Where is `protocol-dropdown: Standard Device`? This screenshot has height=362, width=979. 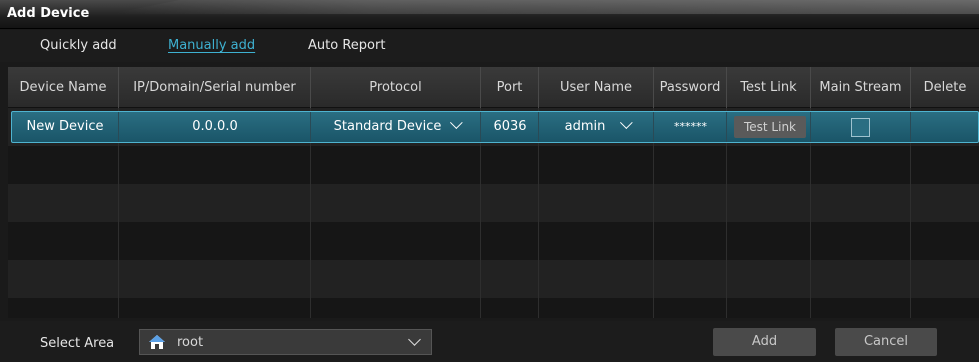
protocol-dropdown: Standard Device is located at coordinates (396, 127).